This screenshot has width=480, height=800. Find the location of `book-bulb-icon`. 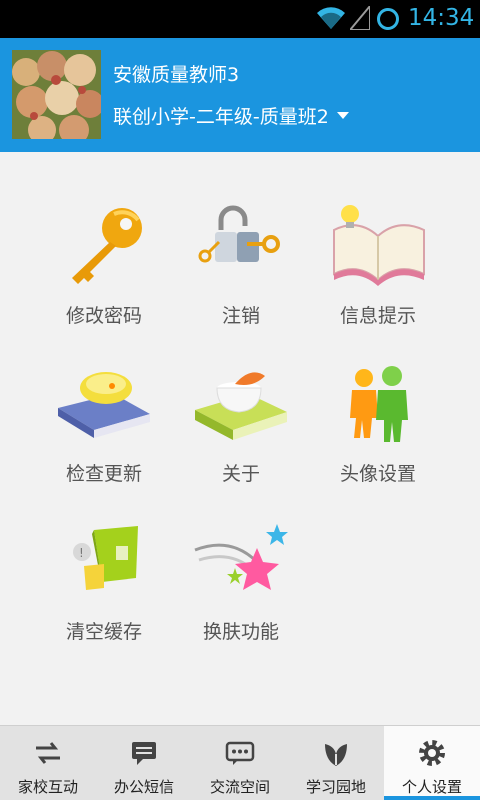

book-bulb-icon is located at coordinates (379, 245).